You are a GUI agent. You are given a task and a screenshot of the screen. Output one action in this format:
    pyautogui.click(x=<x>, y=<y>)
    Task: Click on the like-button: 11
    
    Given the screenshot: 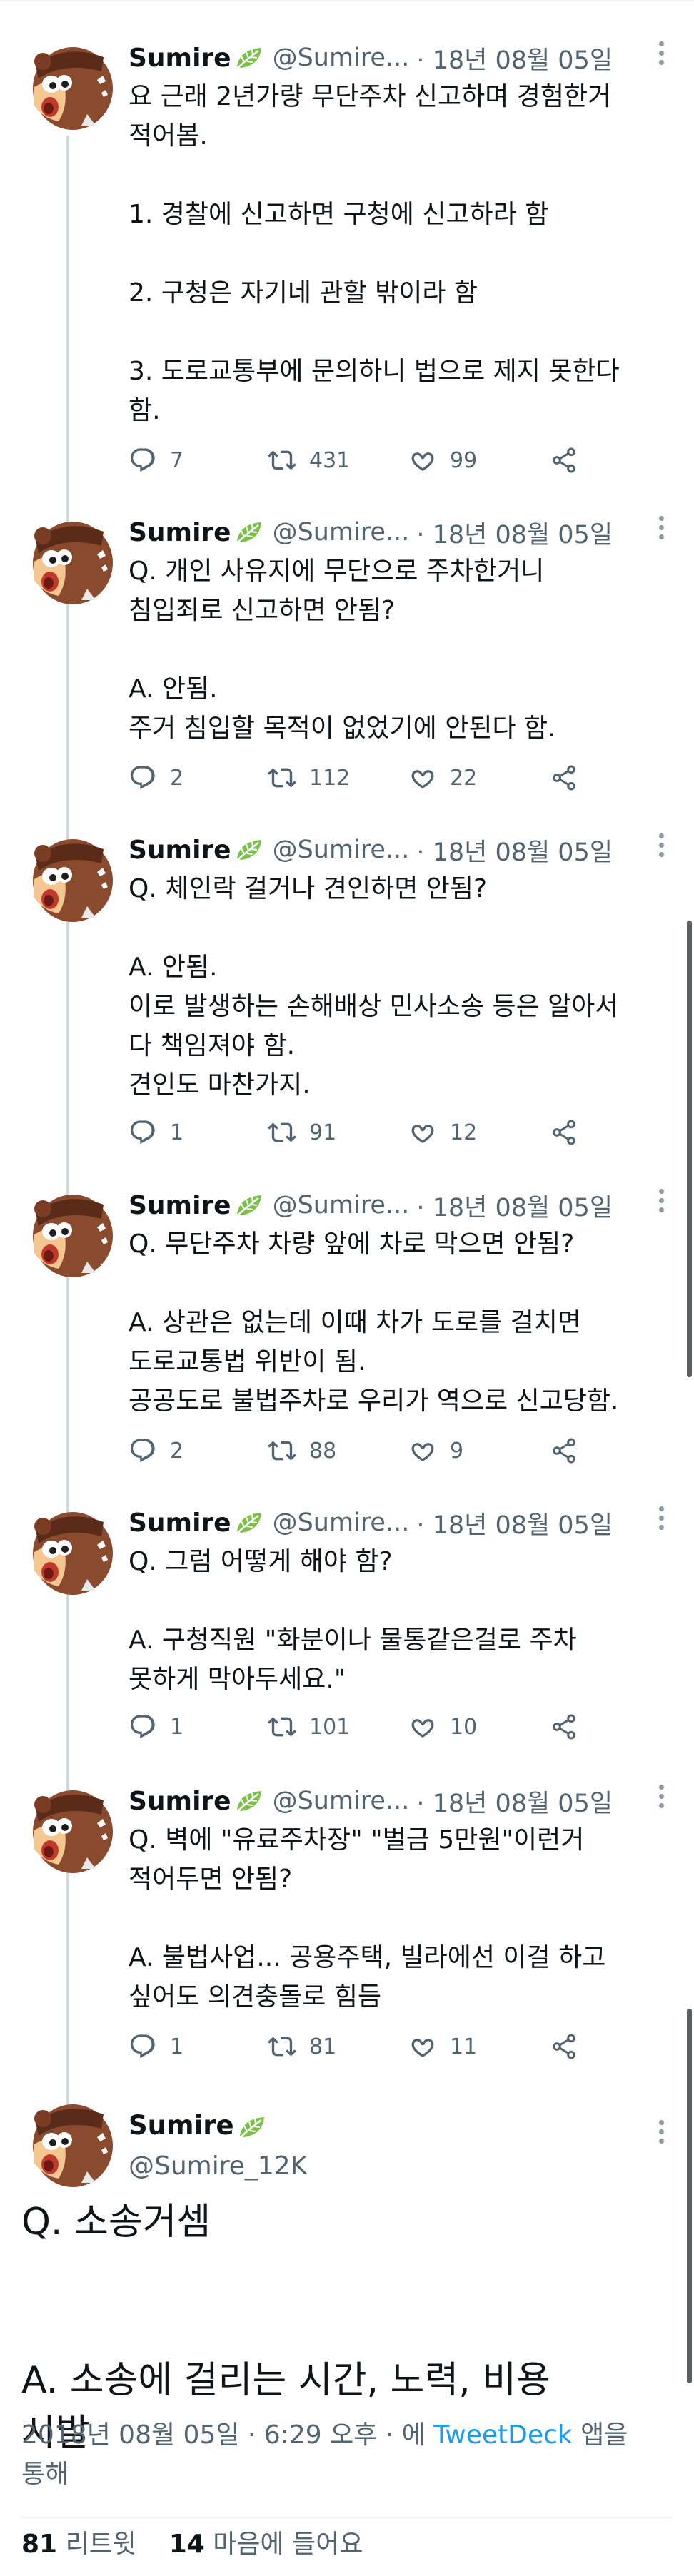 What is the action you would take?
    pyautogui.click(x=442, y=2046)
    